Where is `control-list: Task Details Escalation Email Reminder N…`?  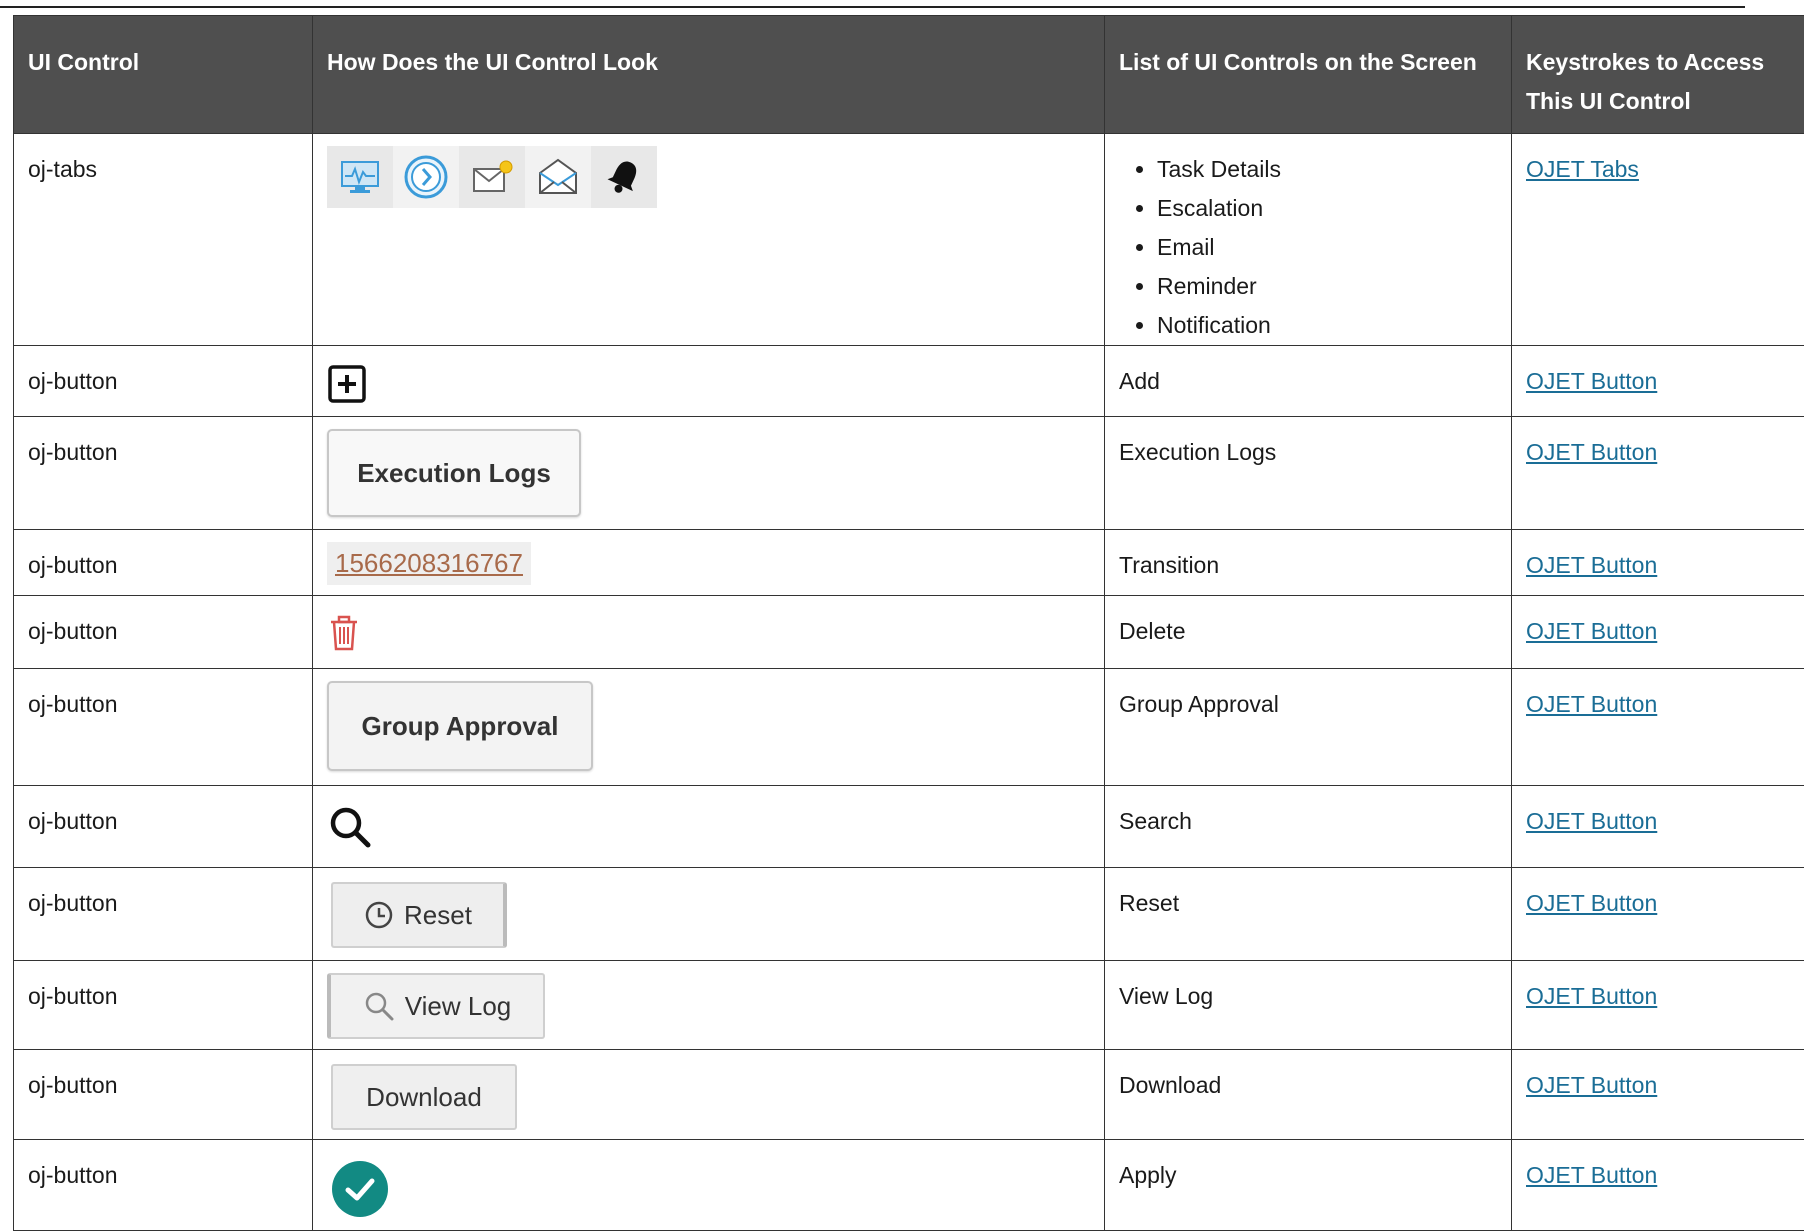 control-list: Task Details Escalation Email Reminder N… is located at coordinates (1308, 247).